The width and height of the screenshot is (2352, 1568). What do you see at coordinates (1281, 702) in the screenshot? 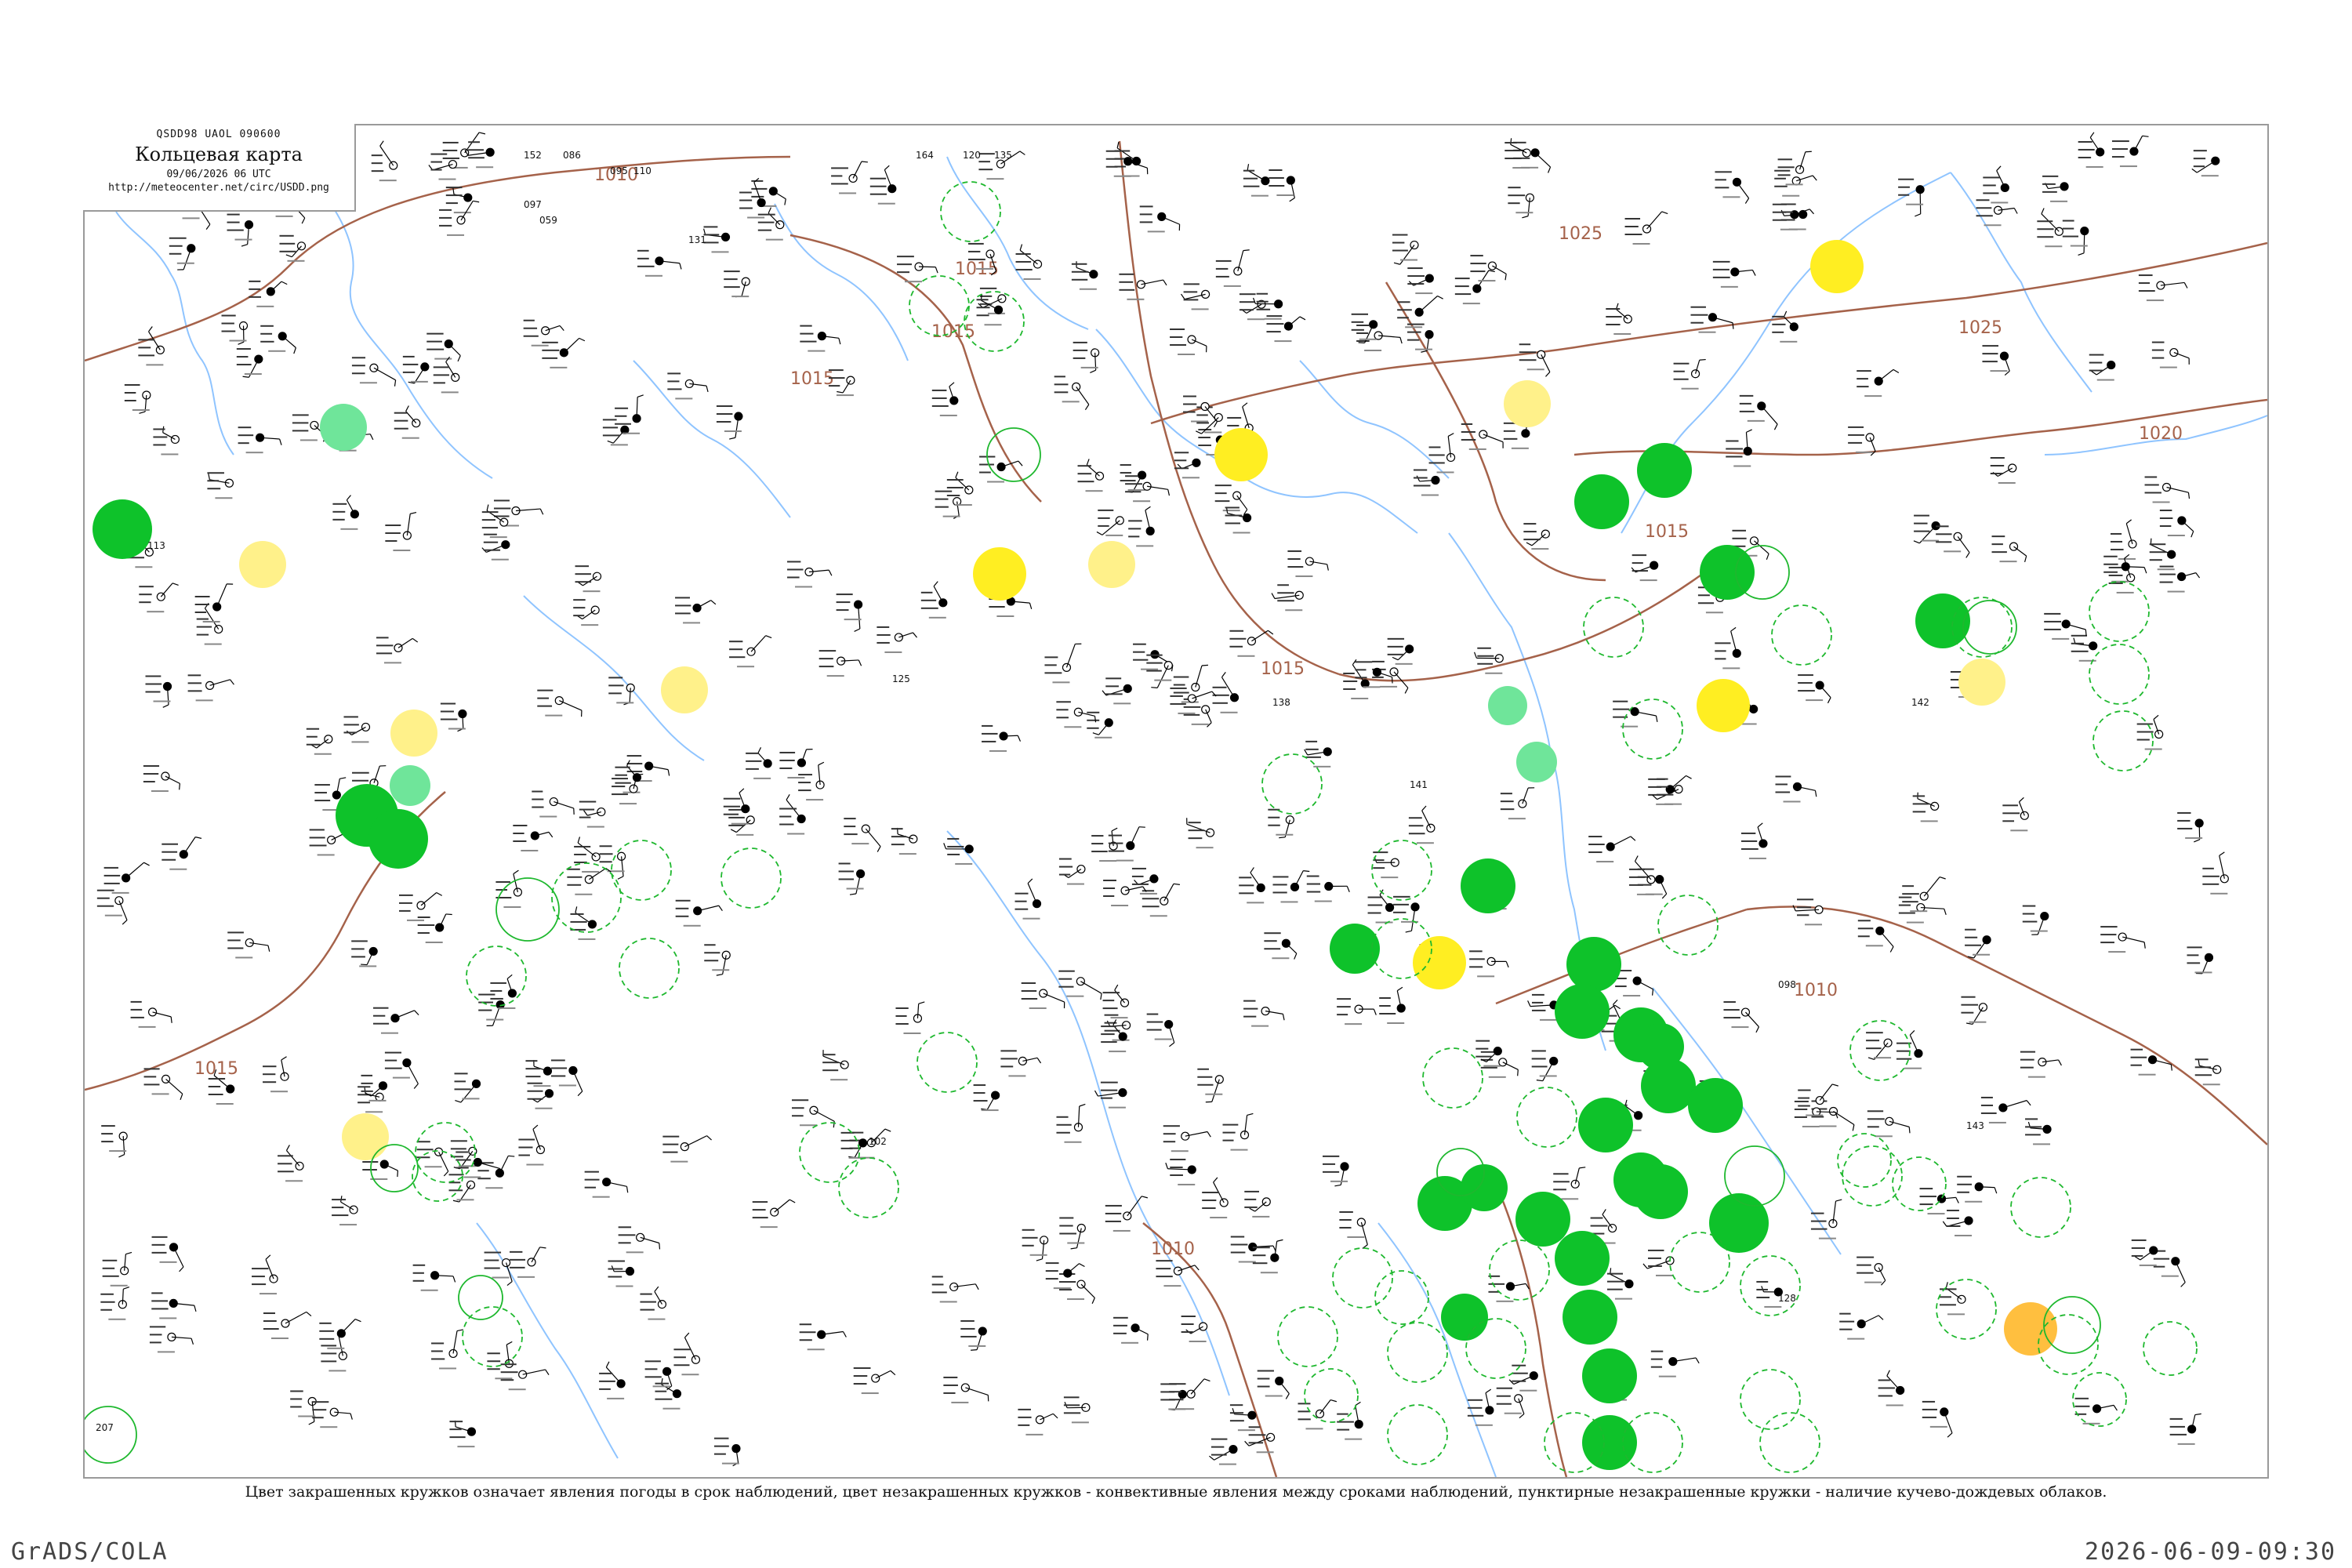
I see `station-value: 138` at bounding box center [1281, 702].